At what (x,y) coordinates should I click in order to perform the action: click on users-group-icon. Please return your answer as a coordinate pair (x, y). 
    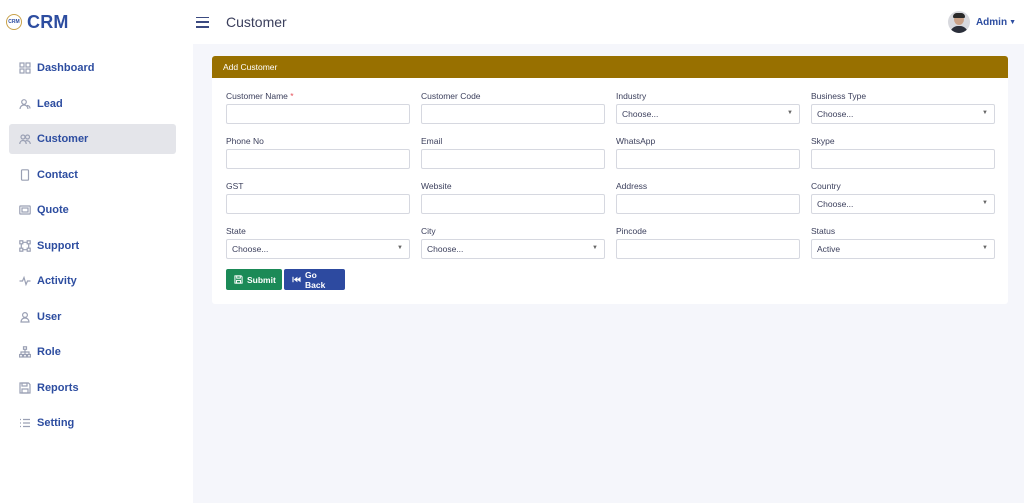
    Looking at the image, I should click on (24, 139).